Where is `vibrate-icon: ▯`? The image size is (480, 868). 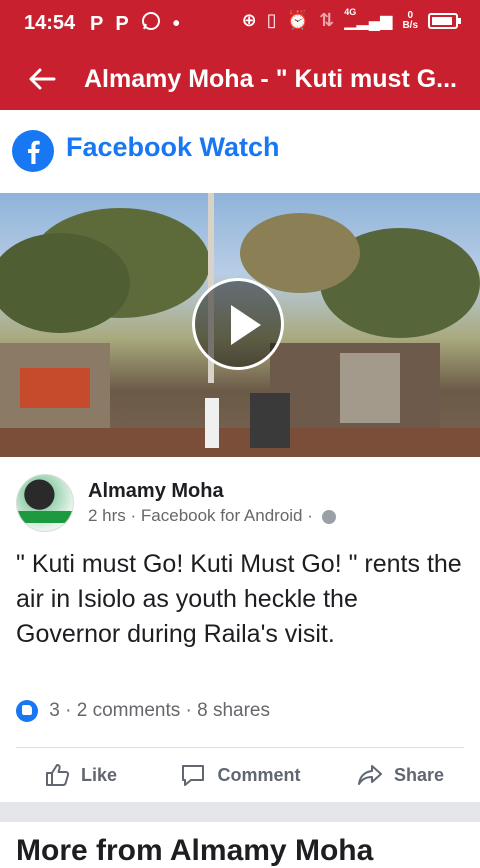 vibrate-icon: ▯ is located at coordinates (271, 20).